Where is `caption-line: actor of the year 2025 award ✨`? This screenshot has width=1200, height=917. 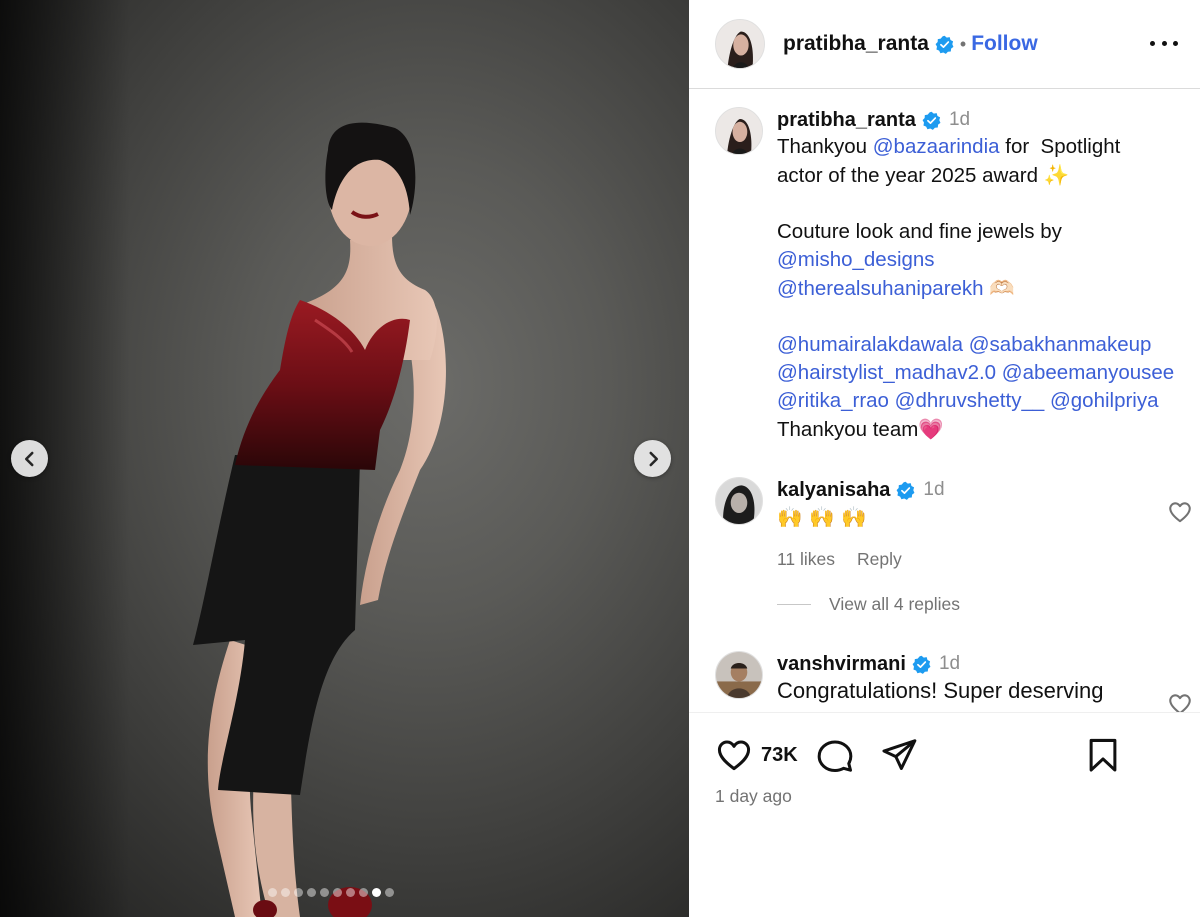 caption-line: actor of the year 2025 award ✨ is located at coordinates (986, 175).